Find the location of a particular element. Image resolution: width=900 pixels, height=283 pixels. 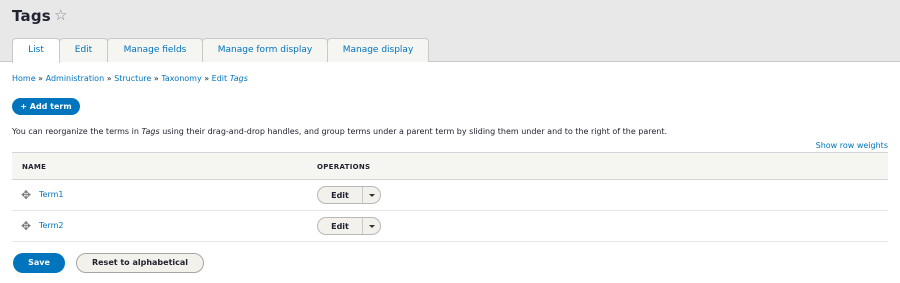

tab-manage-display: Manage display is located at coordinates (378, 50).